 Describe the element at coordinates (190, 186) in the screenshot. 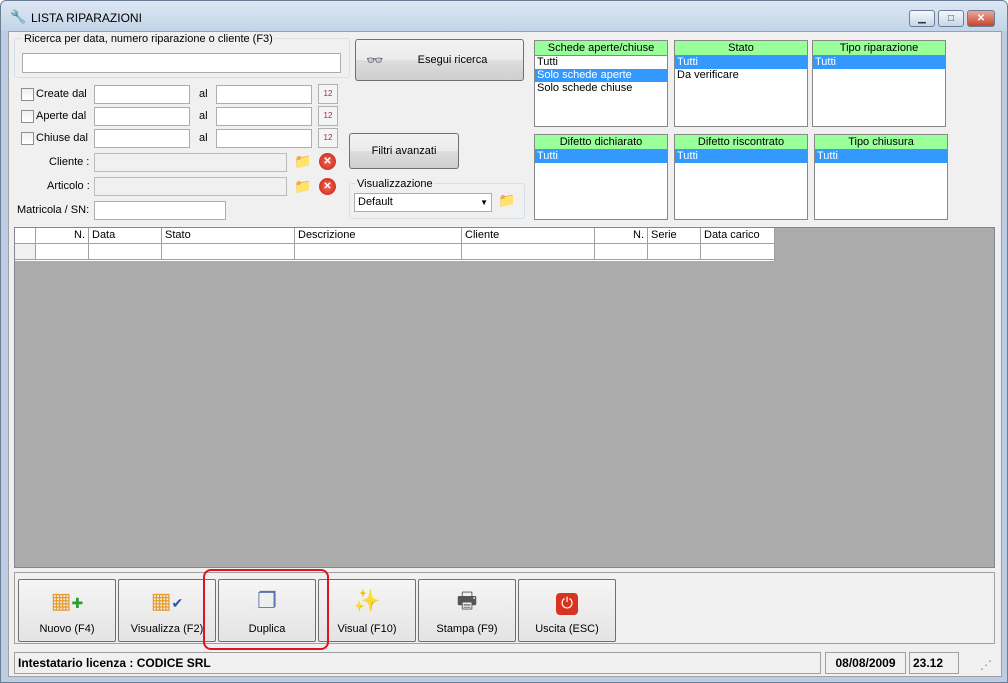

I see `articolo-field` at that location.